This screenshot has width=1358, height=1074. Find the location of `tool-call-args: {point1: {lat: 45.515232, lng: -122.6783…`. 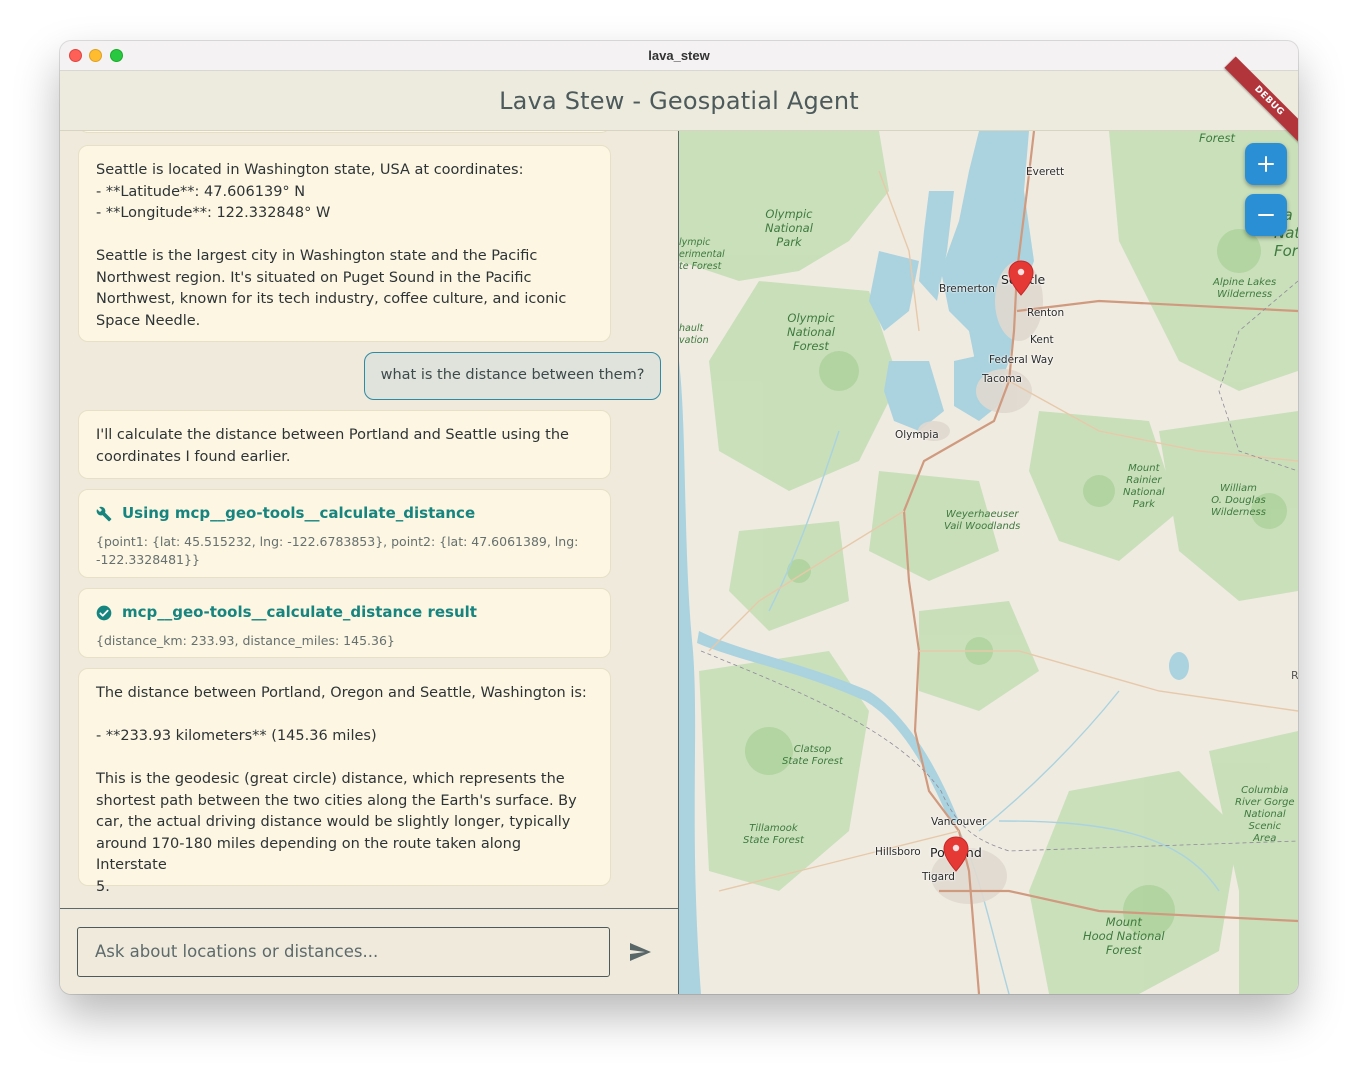

tool-call-args: {point1: {lat: 45.515232, lng: -122.6783… is located at coordinates (337, 550).